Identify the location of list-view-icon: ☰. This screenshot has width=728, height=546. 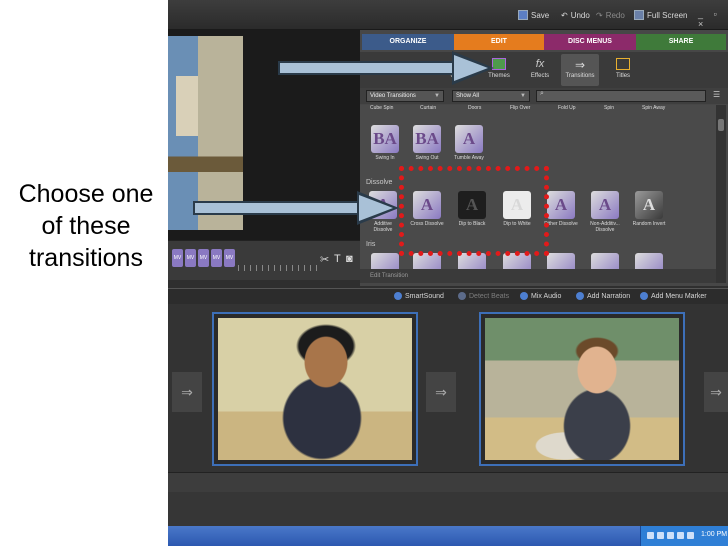
(716, 94).